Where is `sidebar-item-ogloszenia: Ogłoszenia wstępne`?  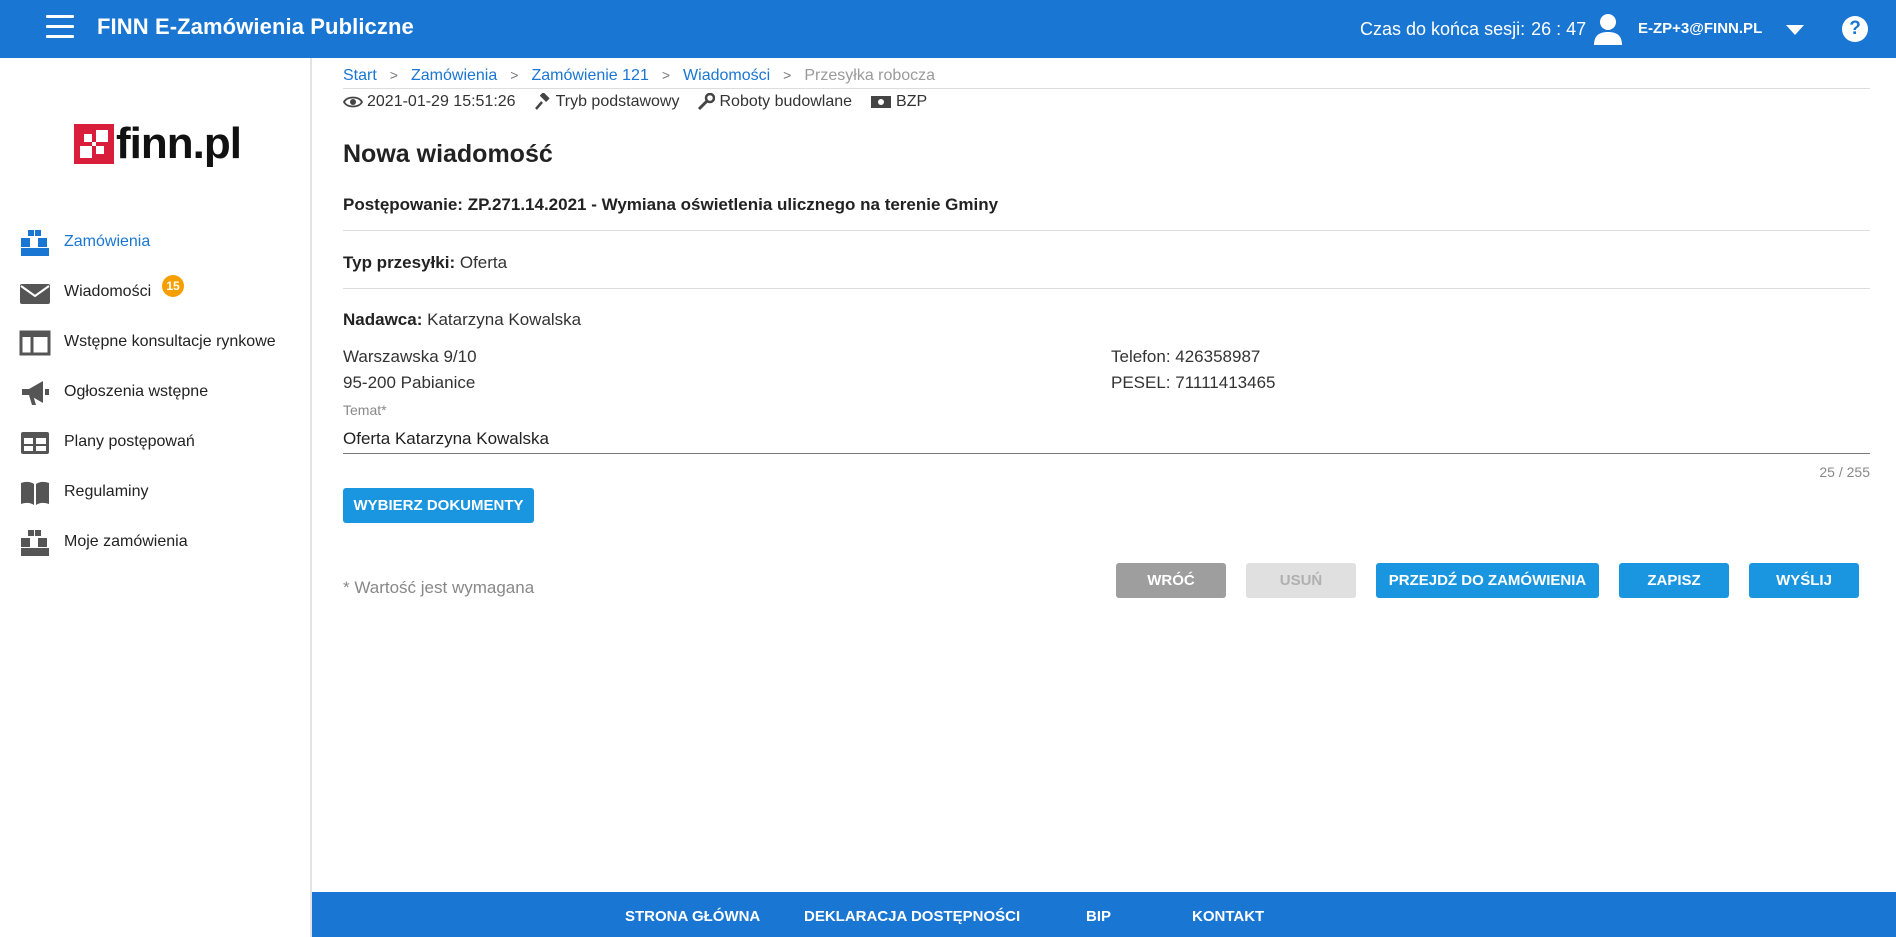
sidebar-item-ogloszenia: Ogłoszenia wstępne is located at coordinates (155, 393).